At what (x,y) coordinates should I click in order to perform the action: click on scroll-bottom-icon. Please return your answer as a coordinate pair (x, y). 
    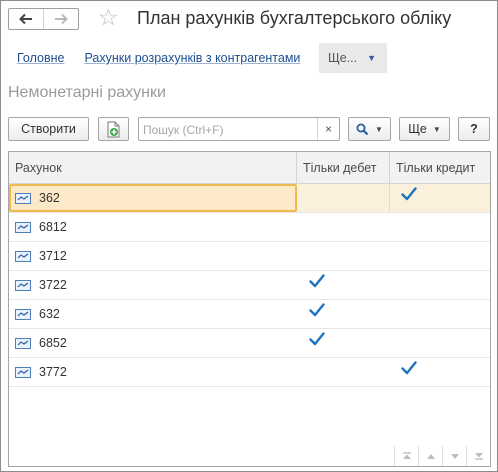
    Looking at the image, I should click on (478, 456).